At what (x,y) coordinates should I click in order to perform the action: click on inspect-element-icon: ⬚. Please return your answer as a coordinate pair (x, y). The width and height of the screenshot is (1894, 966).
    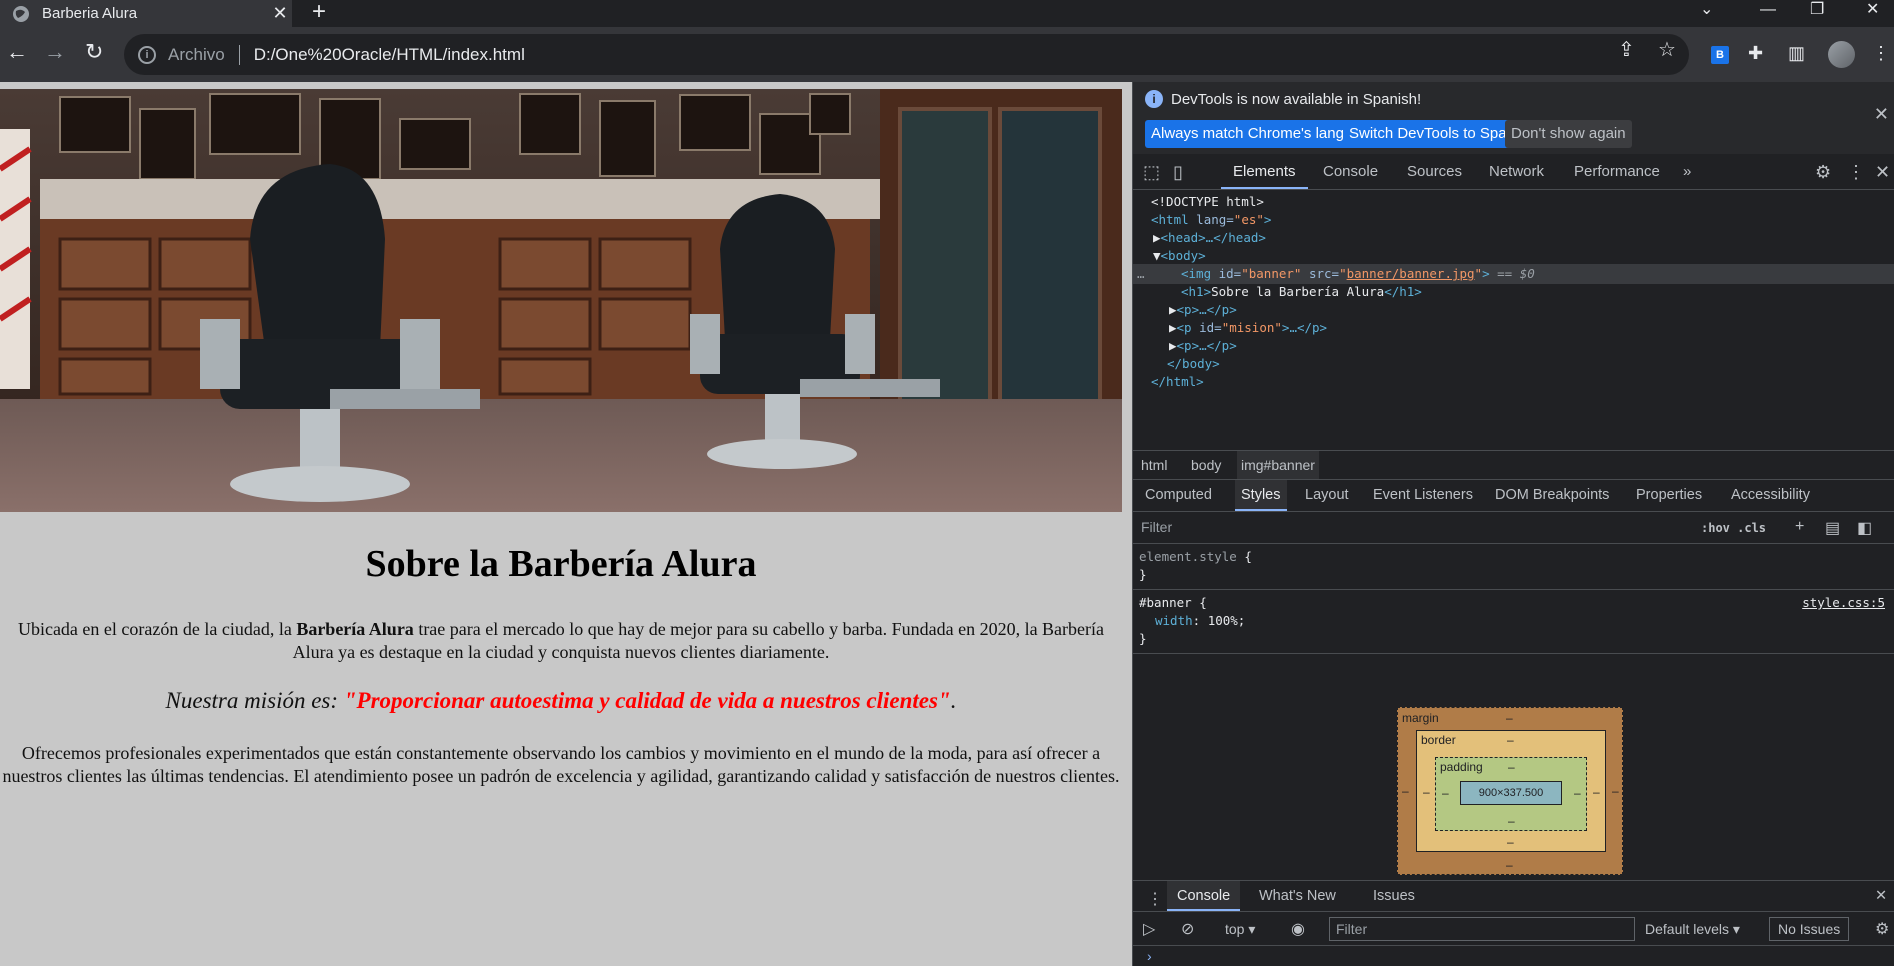
    Looking at the image, I should click on (1151, 172).